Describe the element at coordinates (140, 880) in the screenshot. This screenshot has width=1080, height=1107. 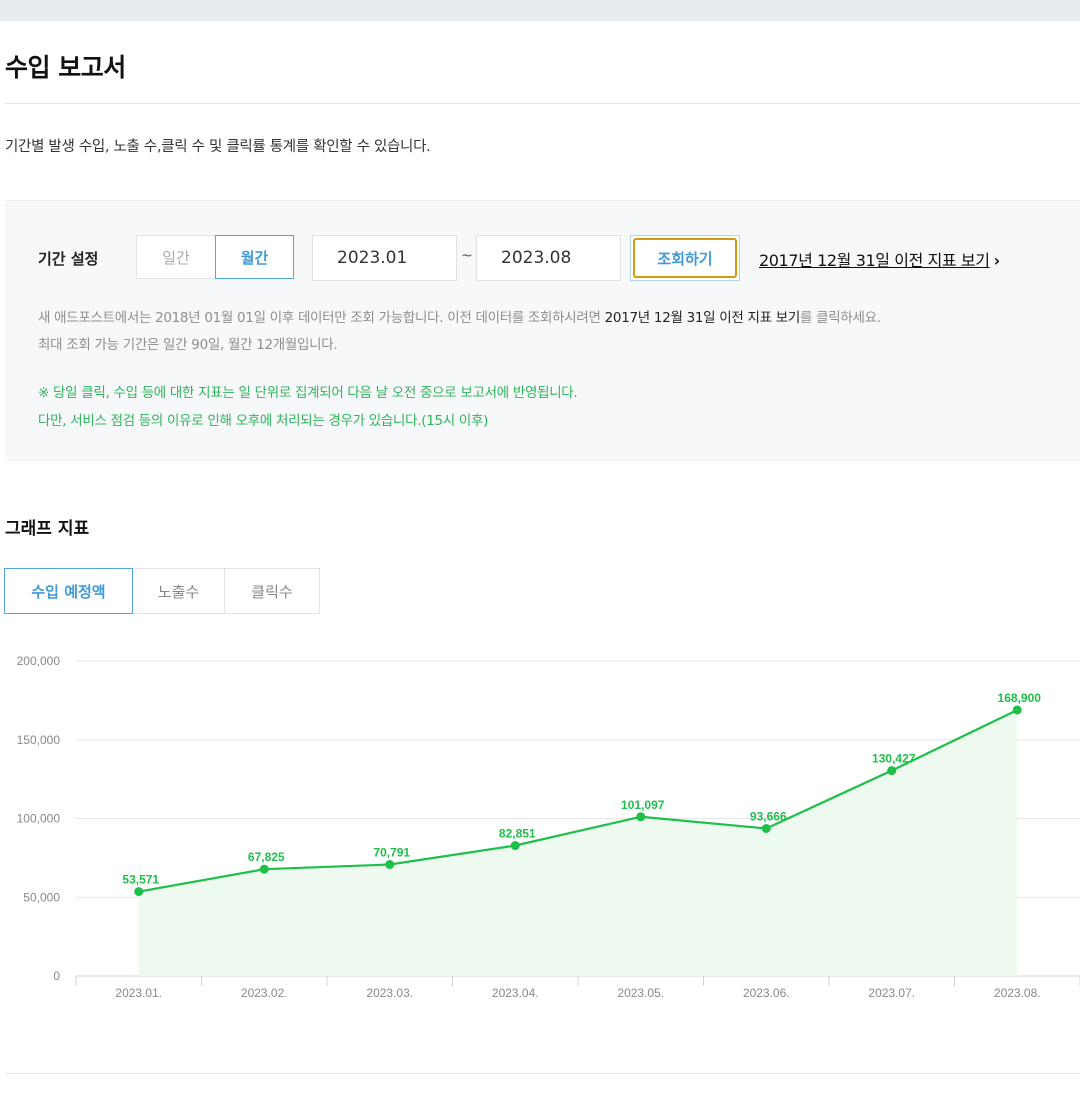
I see `data-label: 53,571` at that location.